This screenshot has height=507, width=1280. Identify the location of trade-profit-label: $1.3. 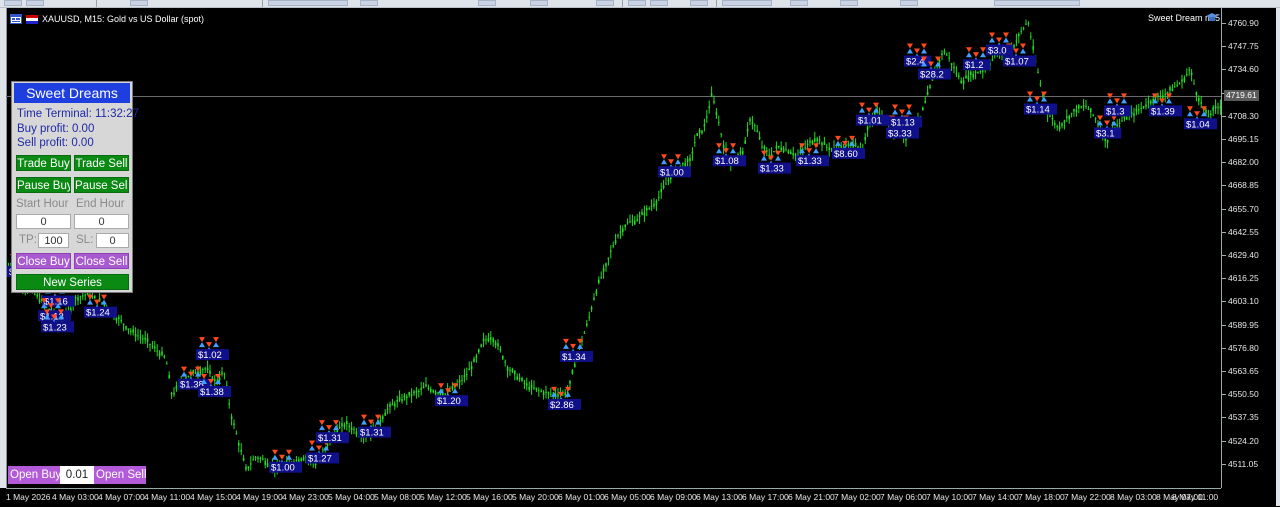
(1118, 111).